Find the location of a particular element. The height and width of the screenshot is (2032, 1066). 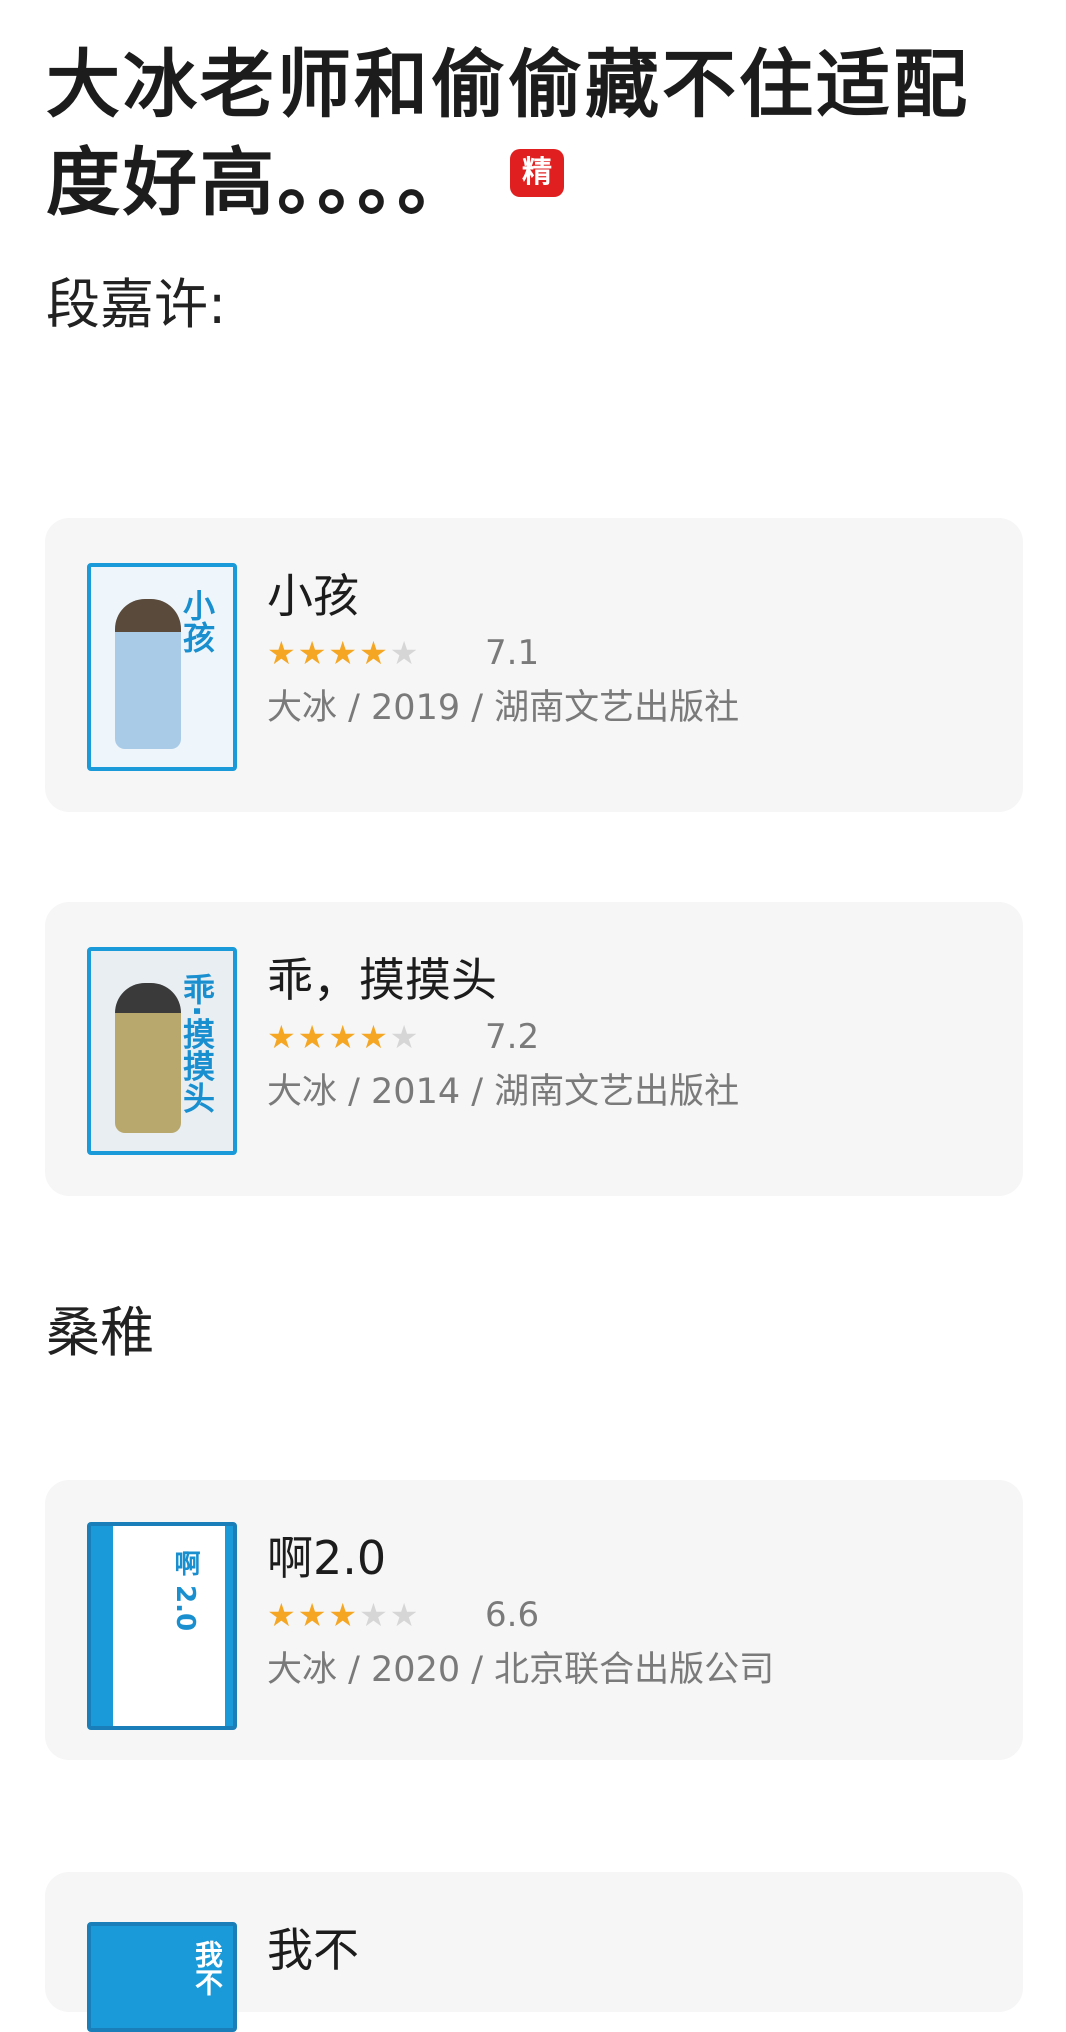

post-title: 大冰老师和偷偷藏不住适配度好高。。。。精 is located at coordinates (526, 134).